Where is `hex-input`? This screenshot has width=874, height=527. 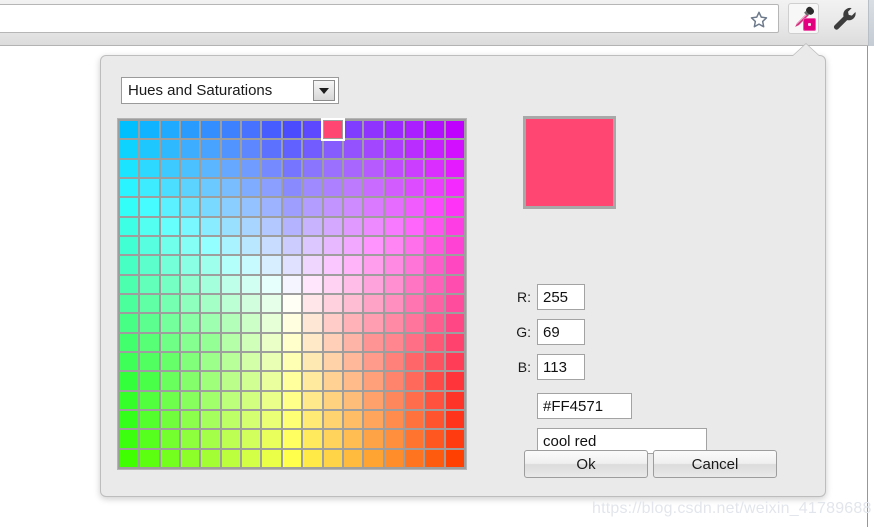
hex-input is located at coordinates (584, 406).